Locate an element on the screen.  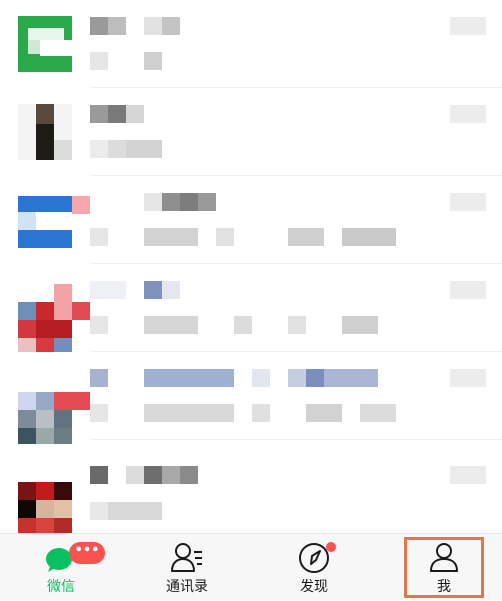
notification-dot is located at coordinates (331, 547).